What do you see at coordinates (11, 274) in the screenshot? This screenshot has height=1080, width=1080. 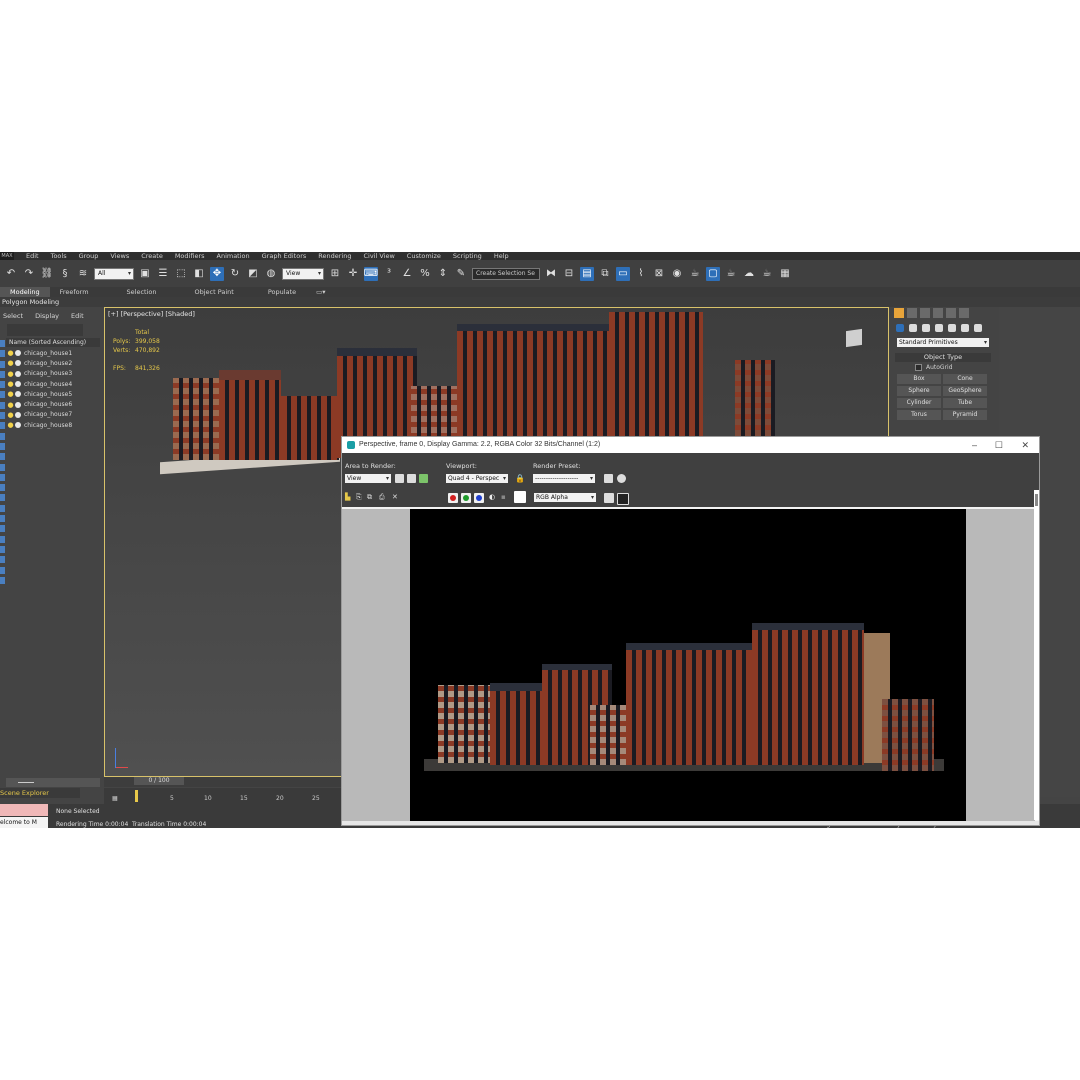 I see `undo-icon: ↶` at bounding box center [11, 274].